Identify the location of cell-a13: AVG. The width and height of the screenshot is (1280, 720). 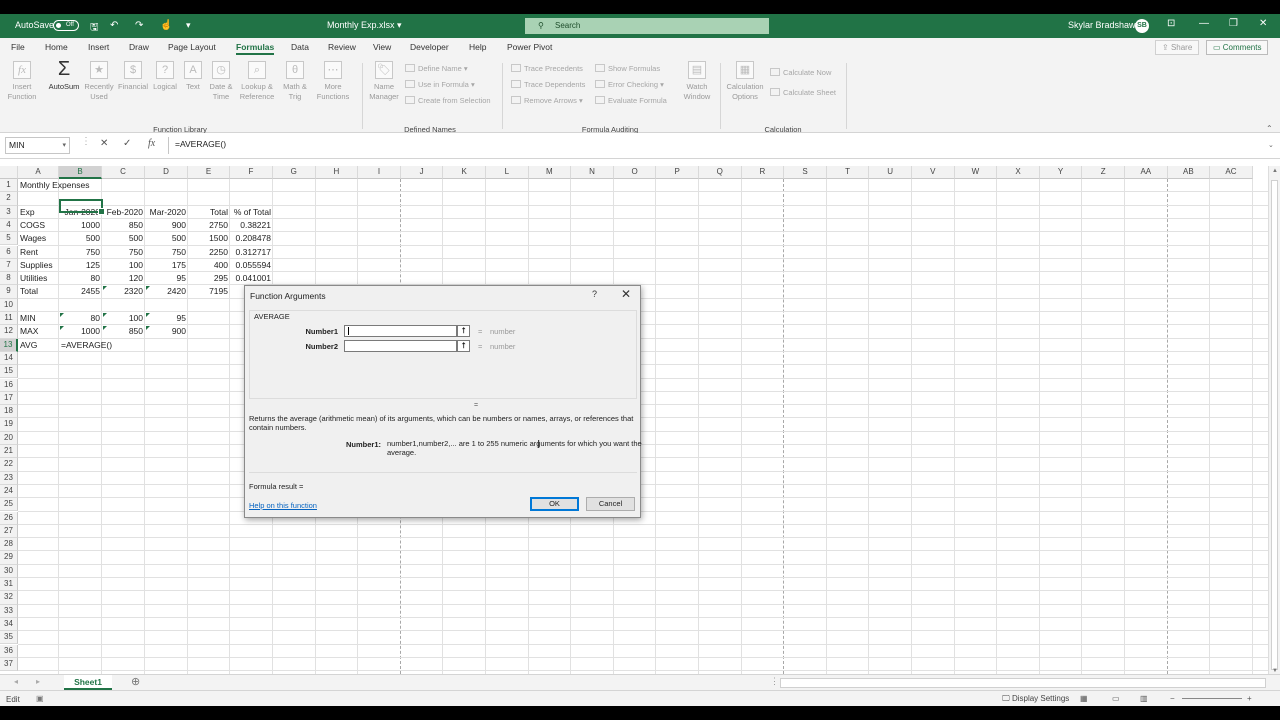
(38, 345).